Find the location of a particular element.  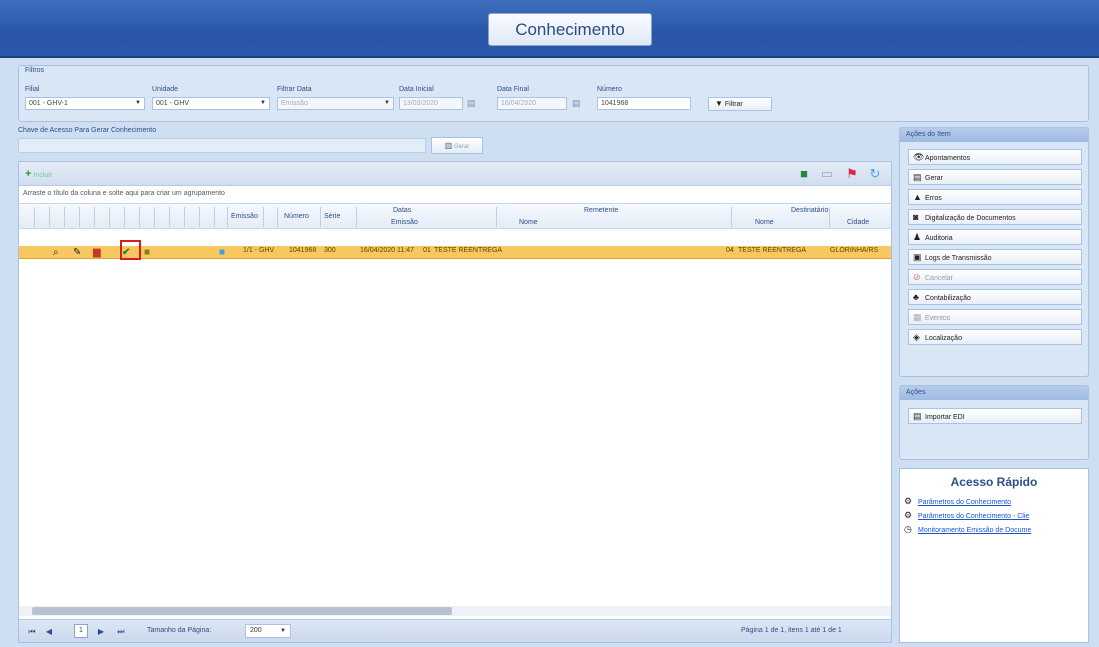

filtrar-data-label: Filtrar Data is located at coordinates (294, 89).